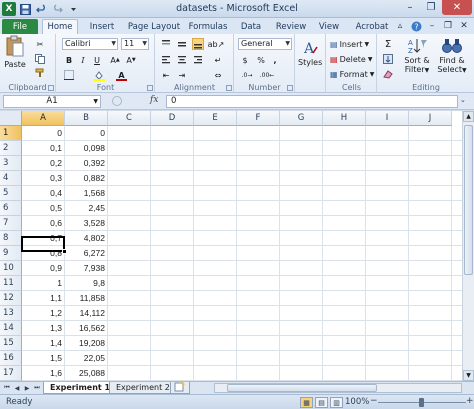 The image size is (474, 409). I want to click on cut-icon: ✂, so click(40, 44).